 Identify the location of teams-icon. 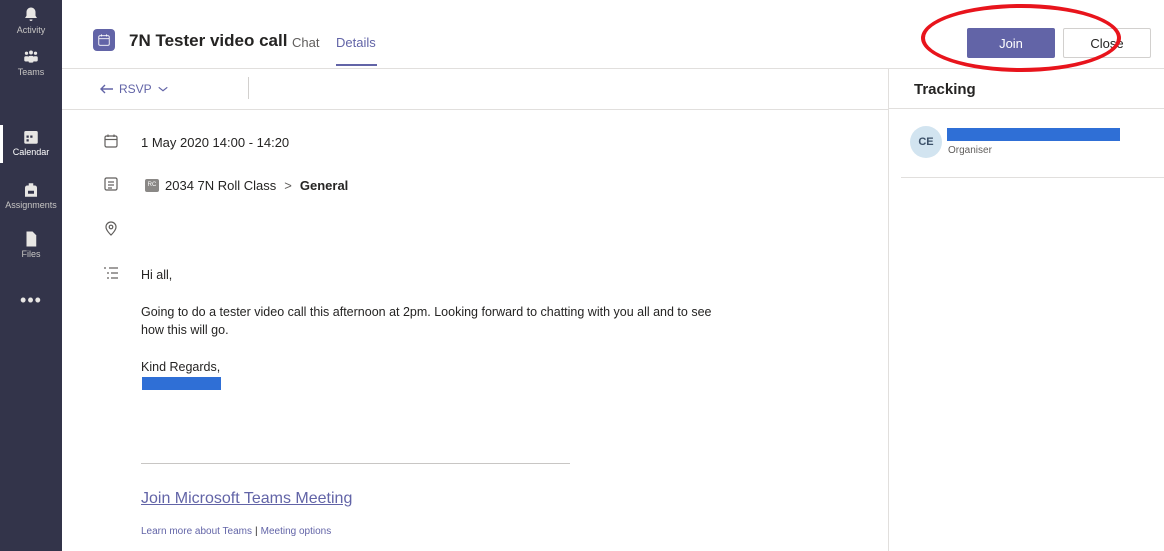
(31, 56).